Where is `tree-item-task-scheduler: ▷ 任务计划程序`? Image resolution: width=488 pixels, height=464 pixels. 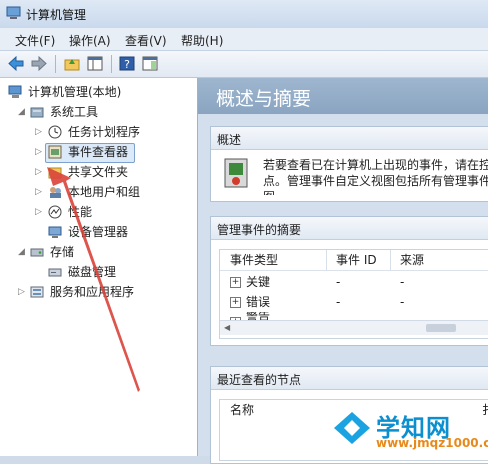 tree-item-task-scheduler: ▷ 任务计划程序 is located at coordinates (98, 132).